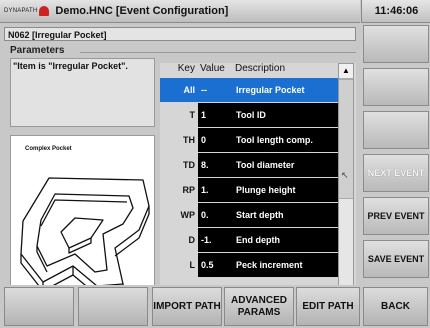 Image resolution: width=430 pixels, height=328 pixels. What do you see at coordinates (285, 115) in the screenshot?
I see `row-description: Tool ID` at bounding box center [285, 115].